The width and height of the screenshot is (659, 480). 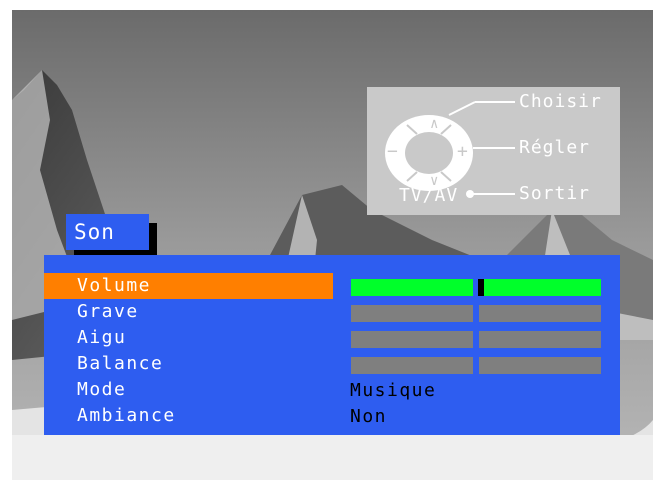 What do you see at coordinates (188, 312) in the screenshot?
I see `menu-item-grave: Grave` at bounding box center [188, 312].